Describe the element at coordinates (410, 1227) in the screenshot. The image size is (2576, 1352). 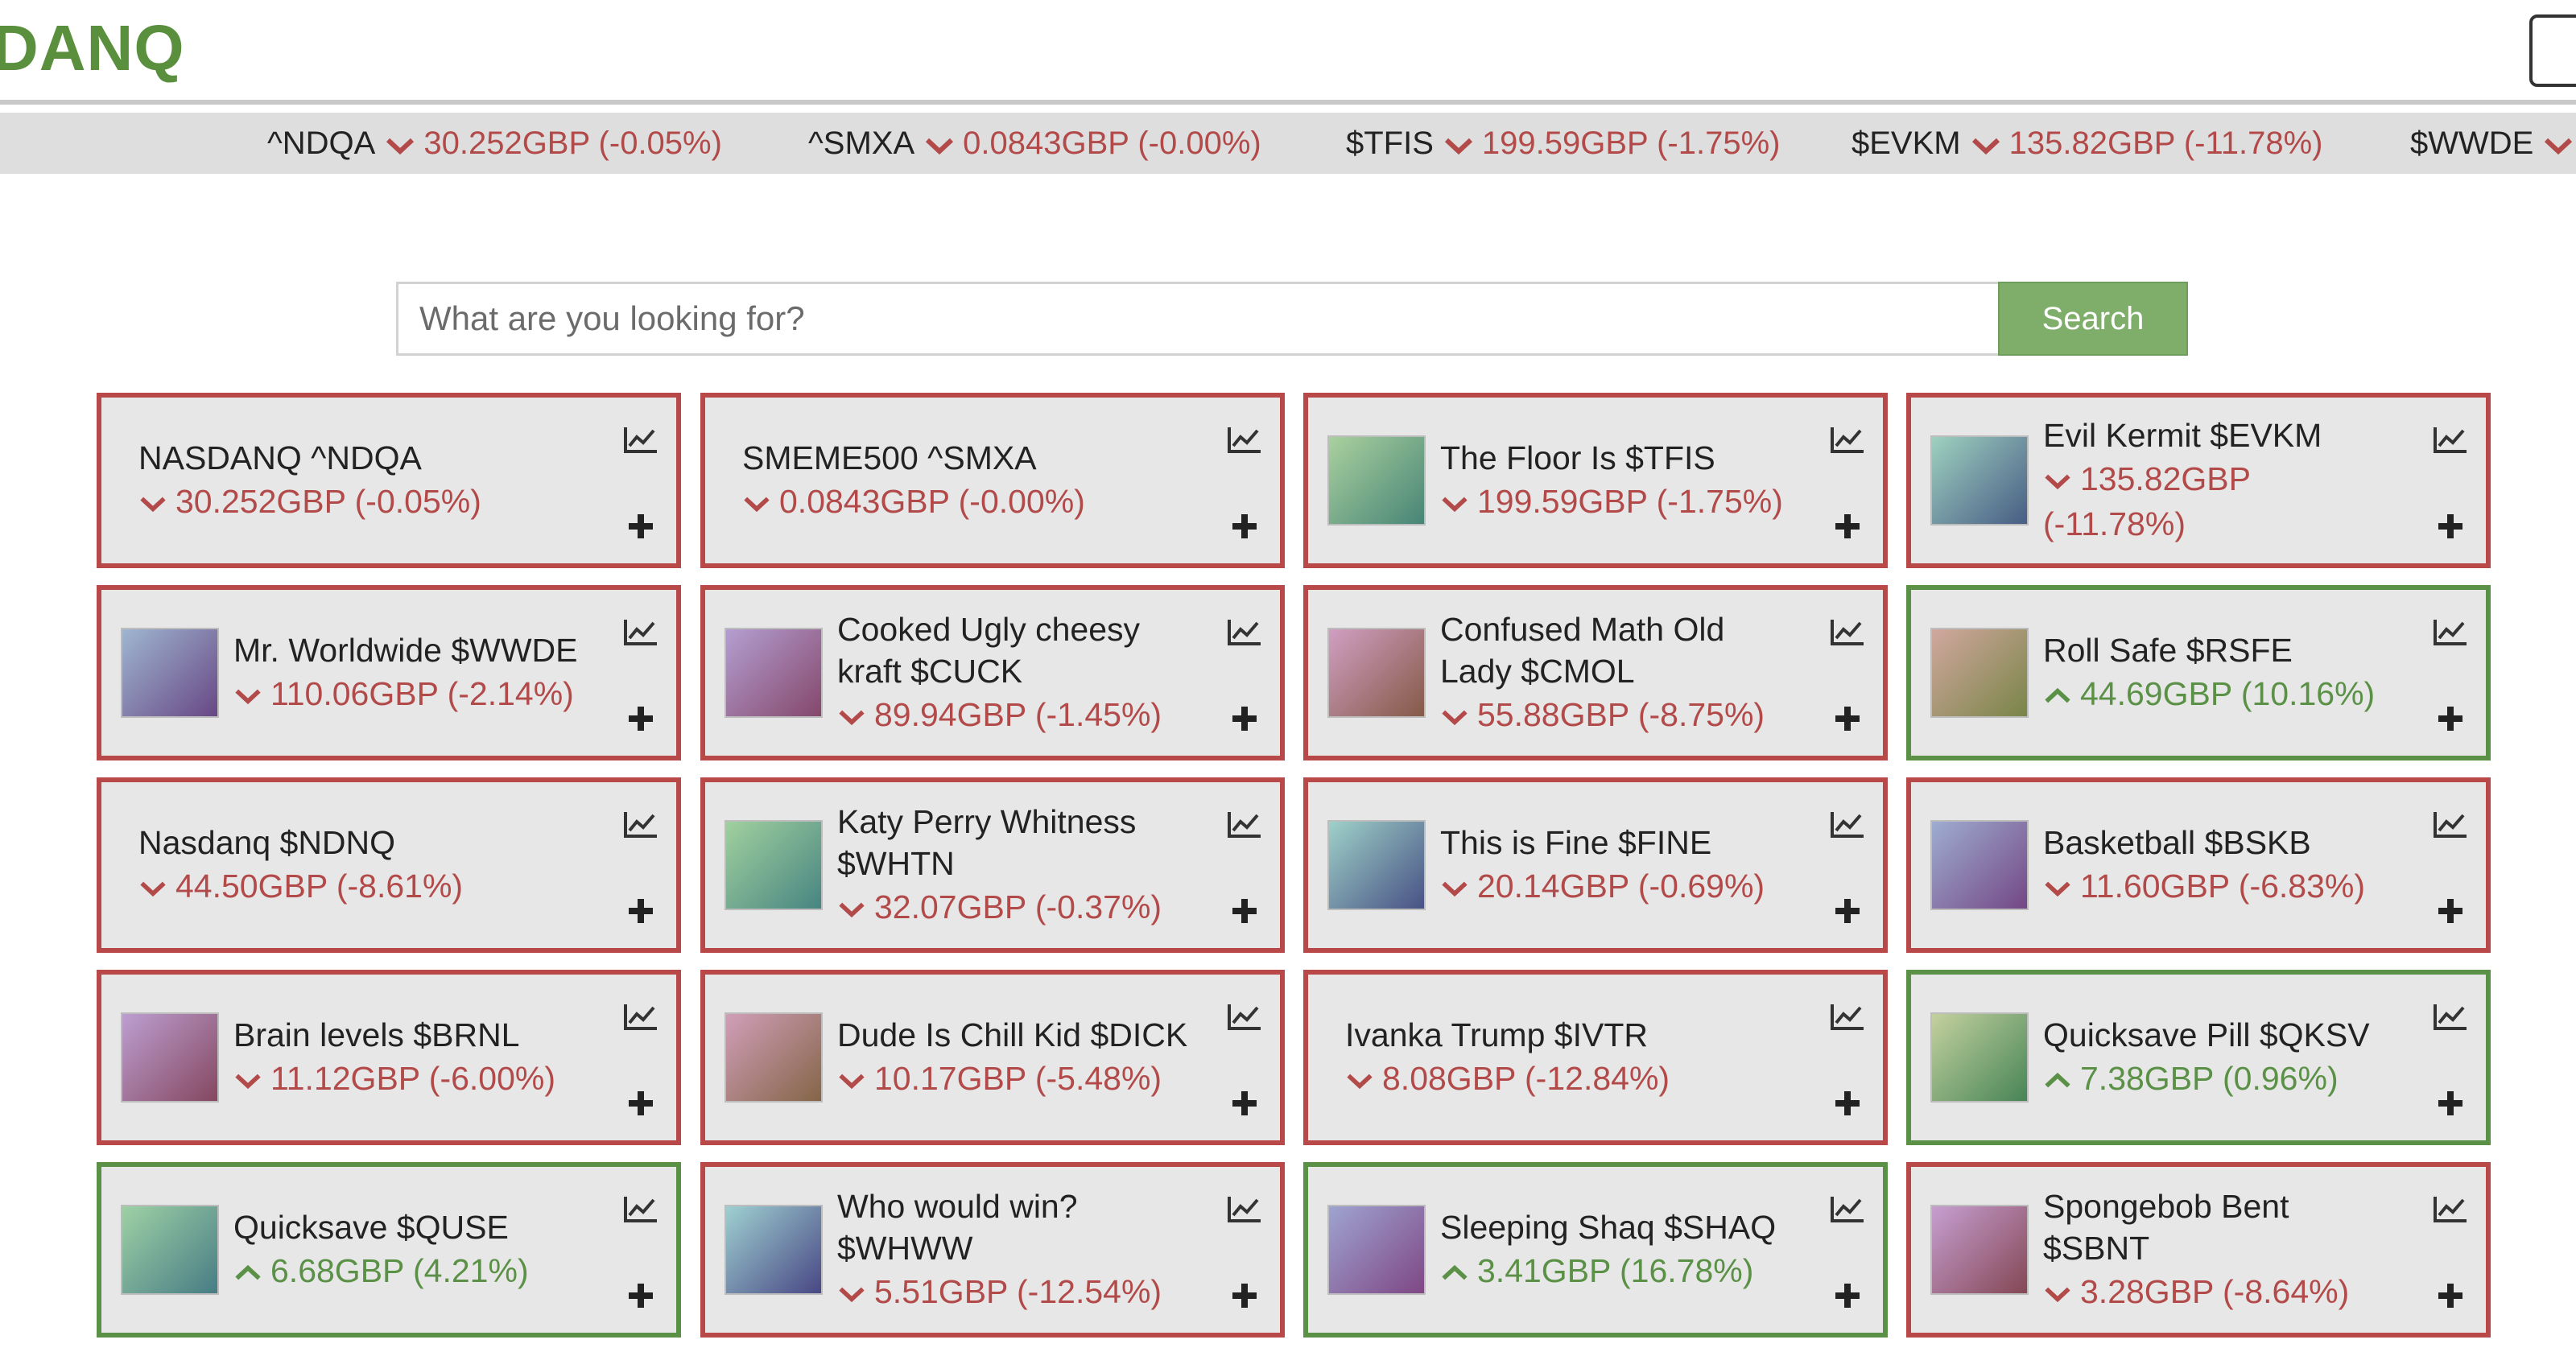
I see `stock-name: Quicksave $QUSE` at that location.